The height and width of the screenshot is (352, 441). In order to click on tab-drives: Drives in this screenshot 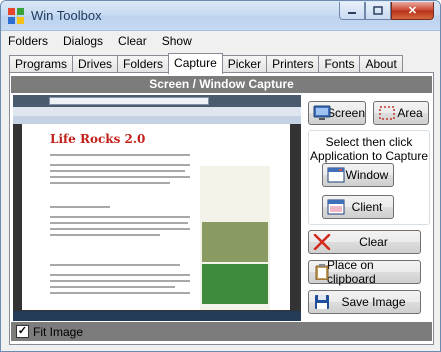, I will do `click(95, 64)`.